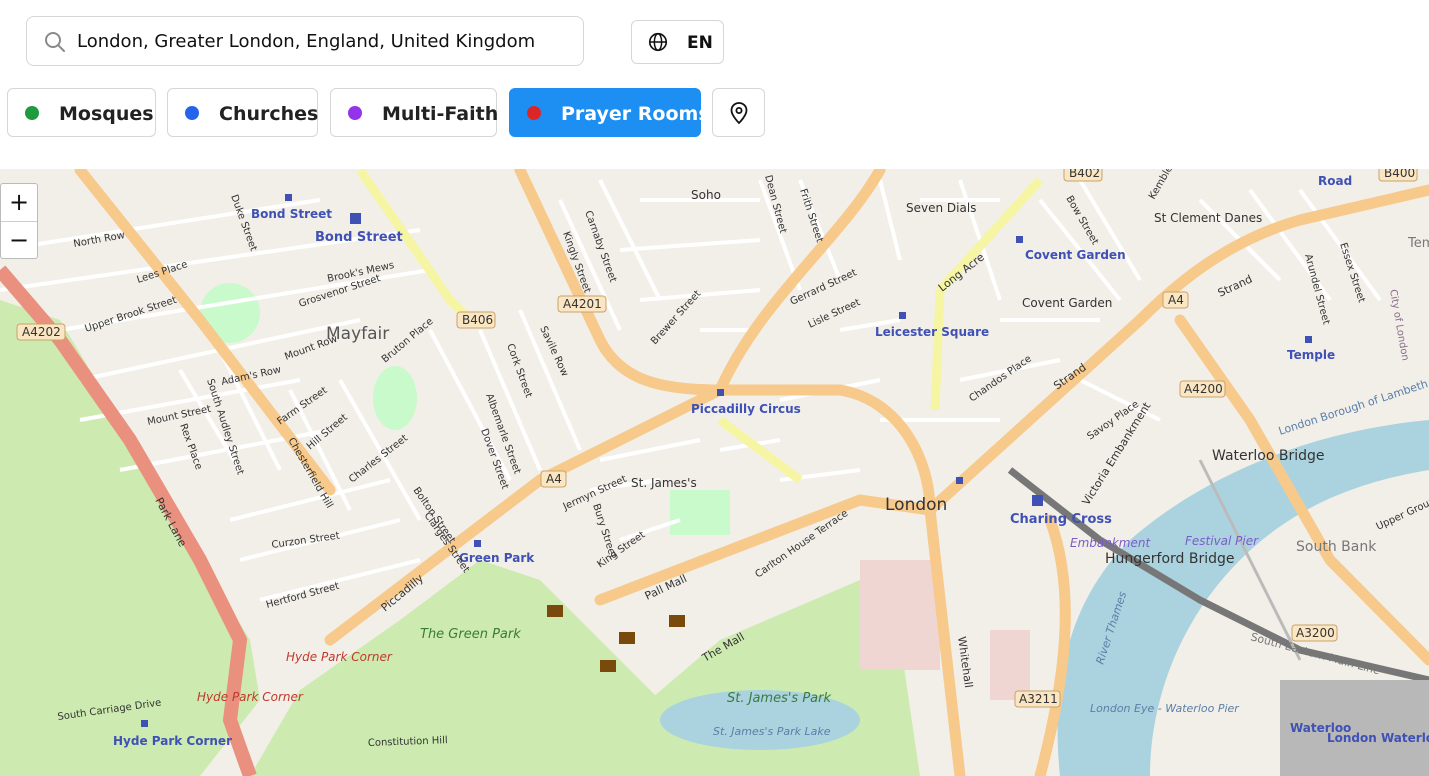  I want to click on locate-button, so click(738, 112).